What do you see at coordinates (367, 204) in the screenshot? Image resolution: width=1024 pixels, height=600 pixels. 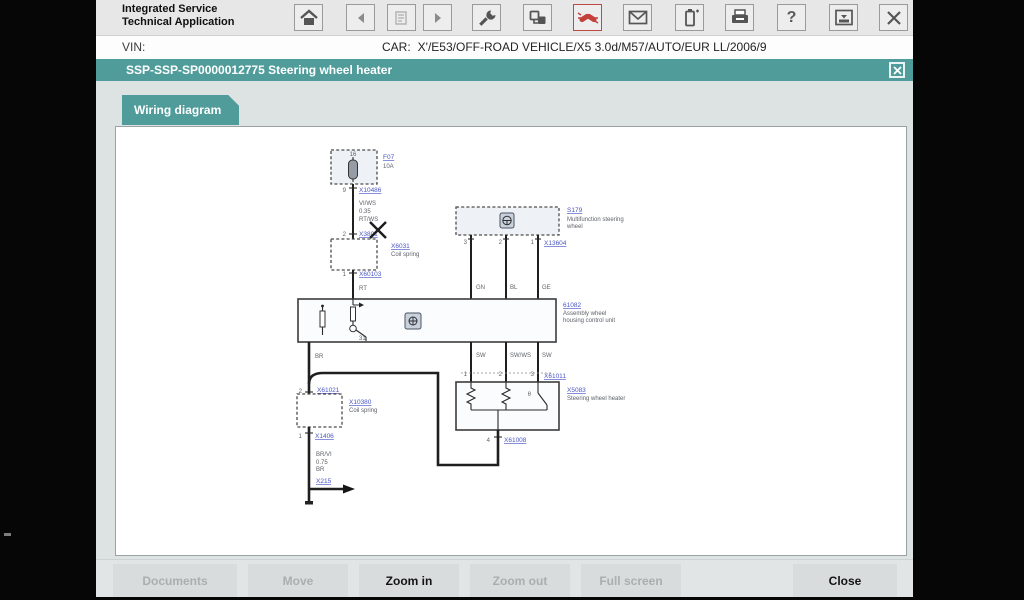 I see `svg-text: VI/WS` at bounding box center [367, 204].